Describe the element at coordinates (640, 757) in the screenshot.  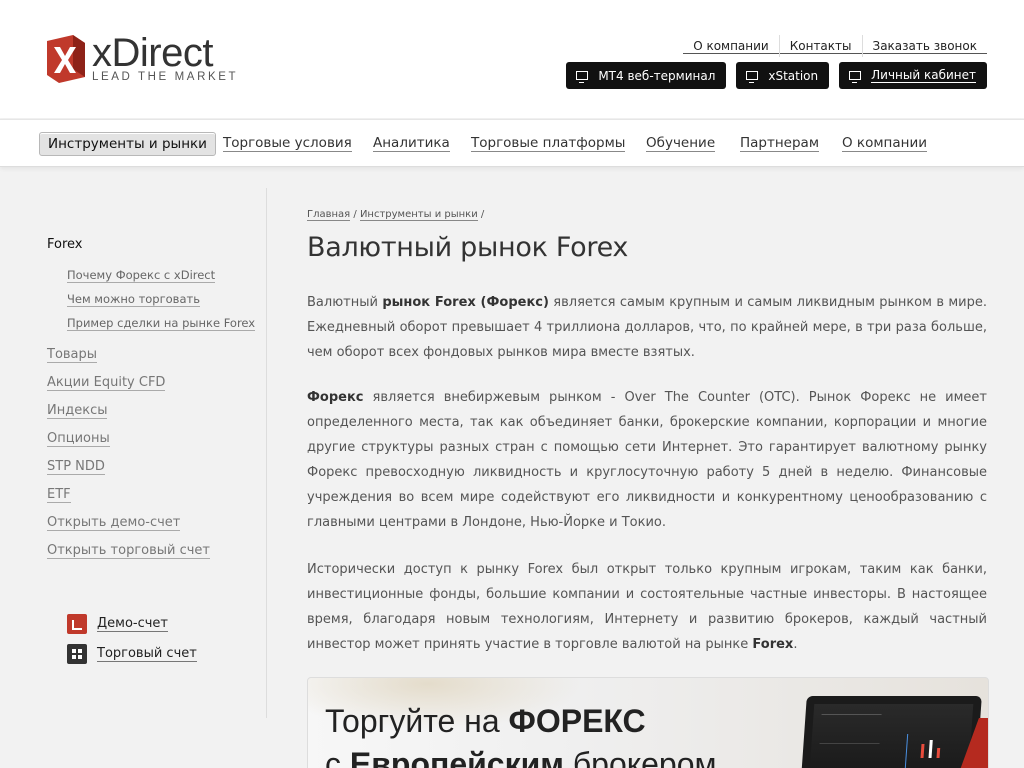
I see `banner-text: брокером` at that location.